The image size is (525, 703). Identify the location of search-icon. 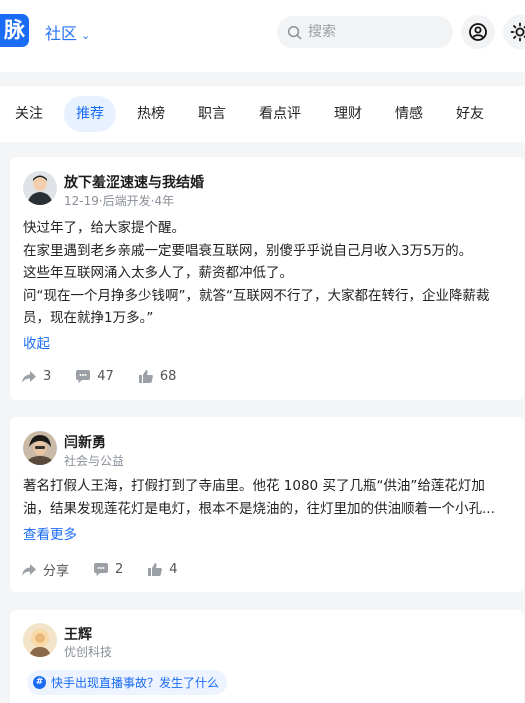
(294, 32).